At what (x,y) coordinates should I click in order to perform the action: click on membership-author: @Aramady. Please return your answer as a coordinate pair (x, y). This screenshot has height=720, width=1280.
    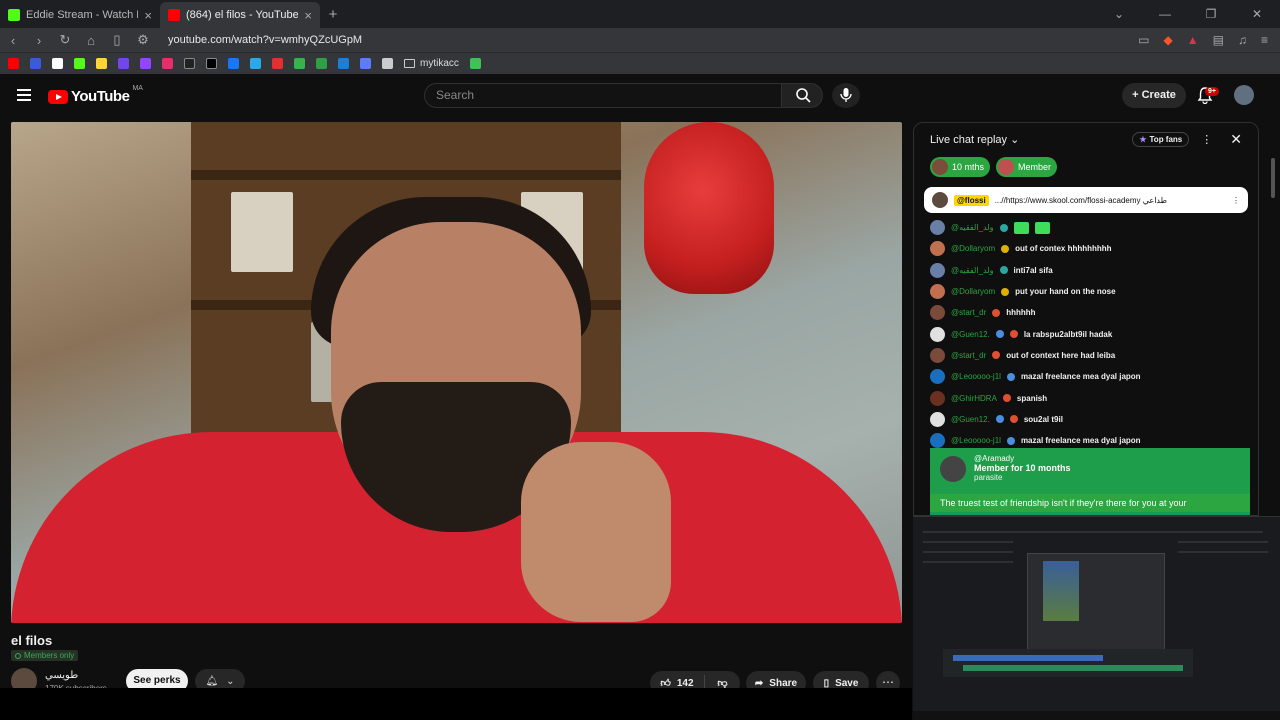
    Looking at the image, I should click on (1022, 458).